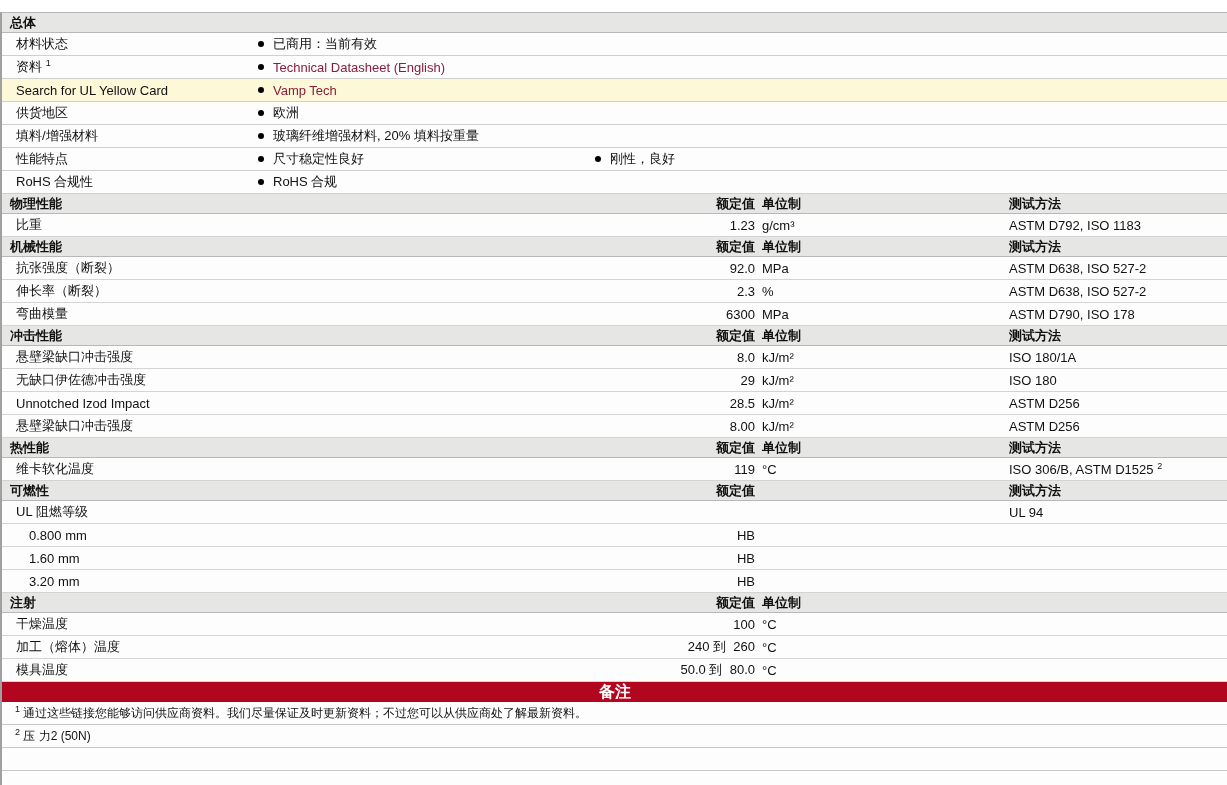 This screenshot has height=785, width=1227. Describe the element at coordinates (52, 511) in the screenshot. I see `property-label: UL 阻燃等级` at that location.